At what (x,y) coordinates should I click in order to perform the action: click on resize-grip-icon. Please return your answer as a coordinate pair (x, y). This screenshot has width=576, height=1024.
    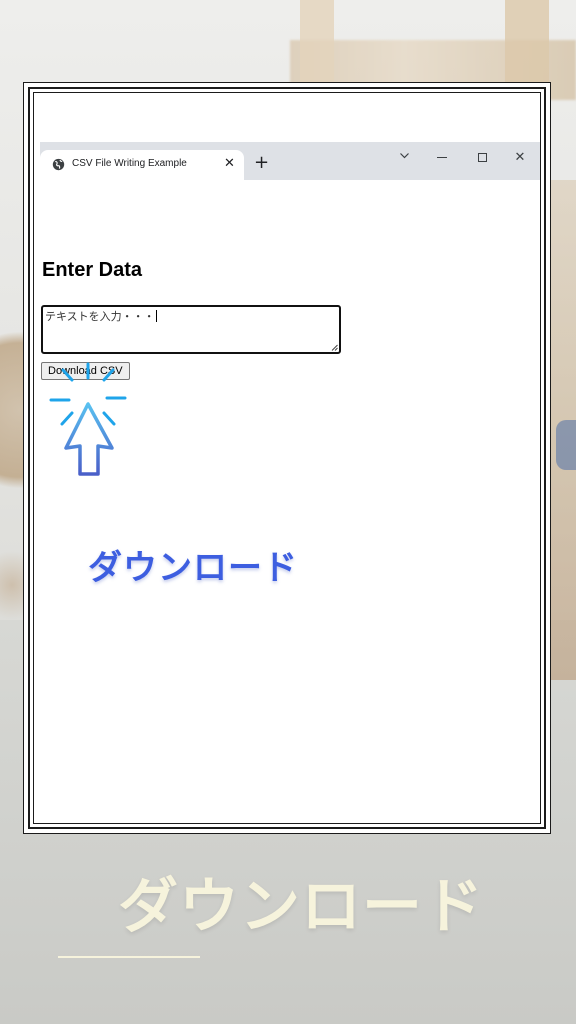
    Looking at the image, I should click on (334, 347).